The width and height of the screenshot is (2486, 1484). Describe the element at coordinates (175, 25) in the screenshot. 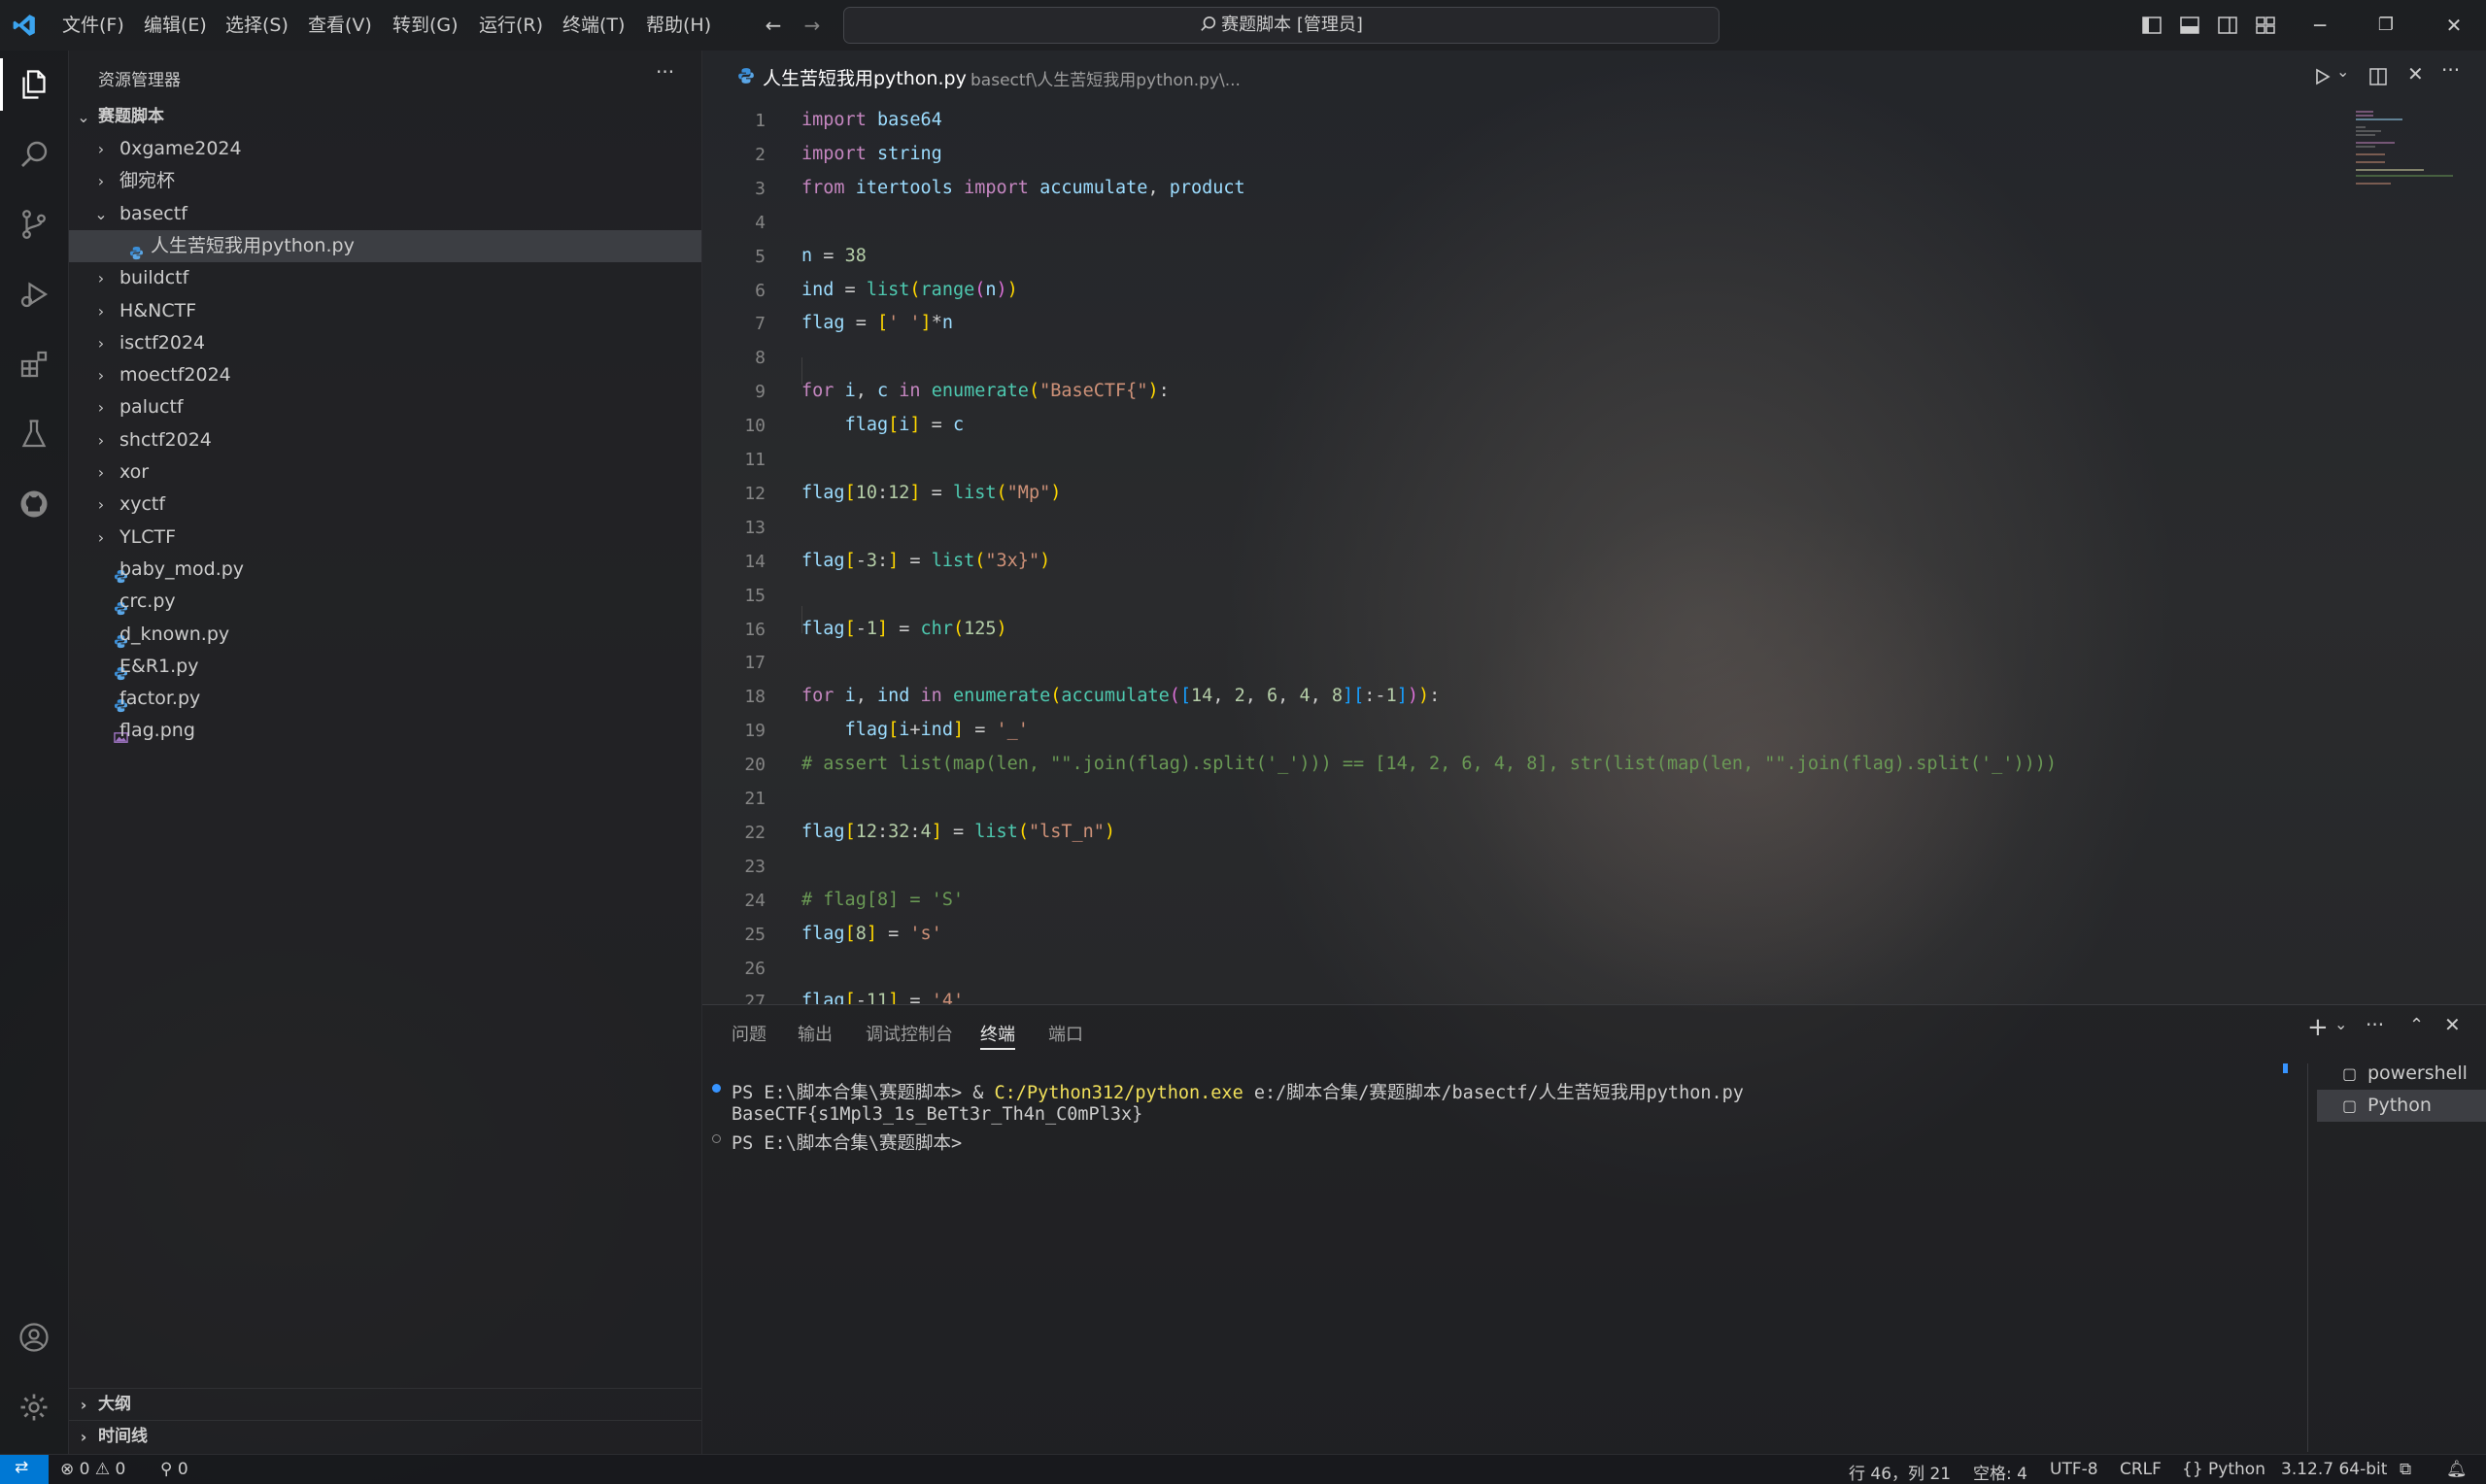

I see `menu-edit: 编辑(E)` at that location.